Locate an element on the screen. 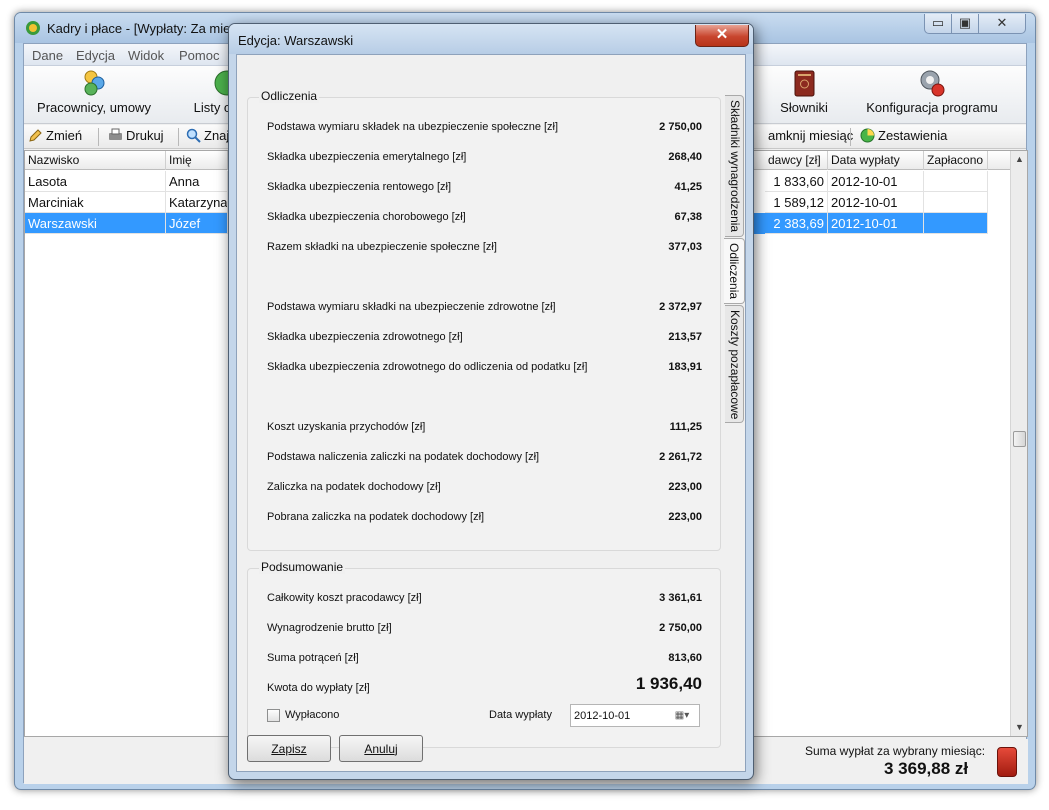 Image resolution: width=1049 pixels, height=810 pixels. cell-cost: 1 833,60 is located at coordinates (796, 181).